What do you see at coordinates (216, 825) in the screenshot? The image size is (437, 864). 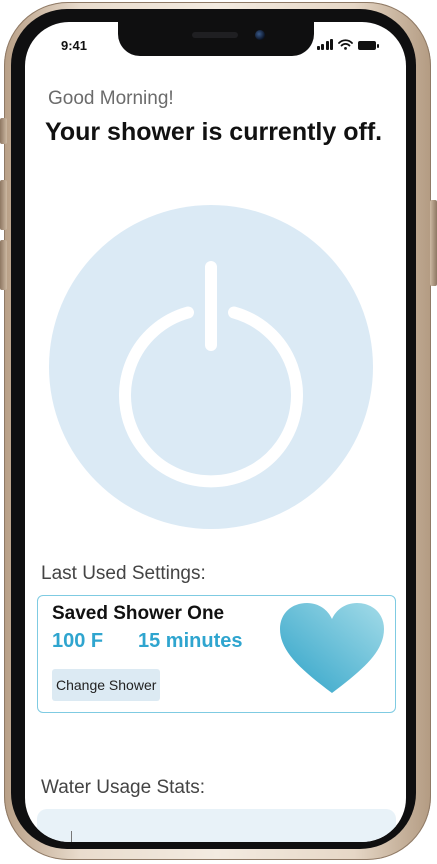 I see `water-usage-stats-card` at bounding box center [216, 825].